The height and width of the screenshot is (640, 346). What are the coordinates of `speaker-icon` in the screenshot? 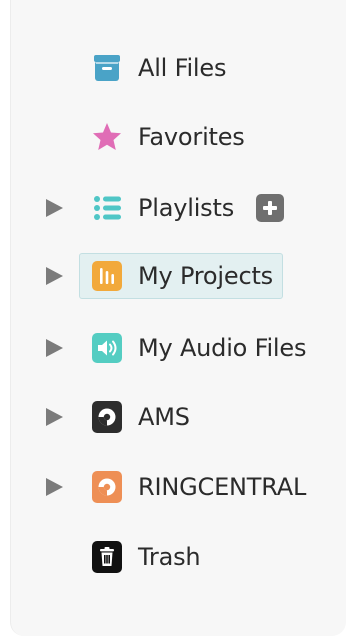 It's located at (107, 348).